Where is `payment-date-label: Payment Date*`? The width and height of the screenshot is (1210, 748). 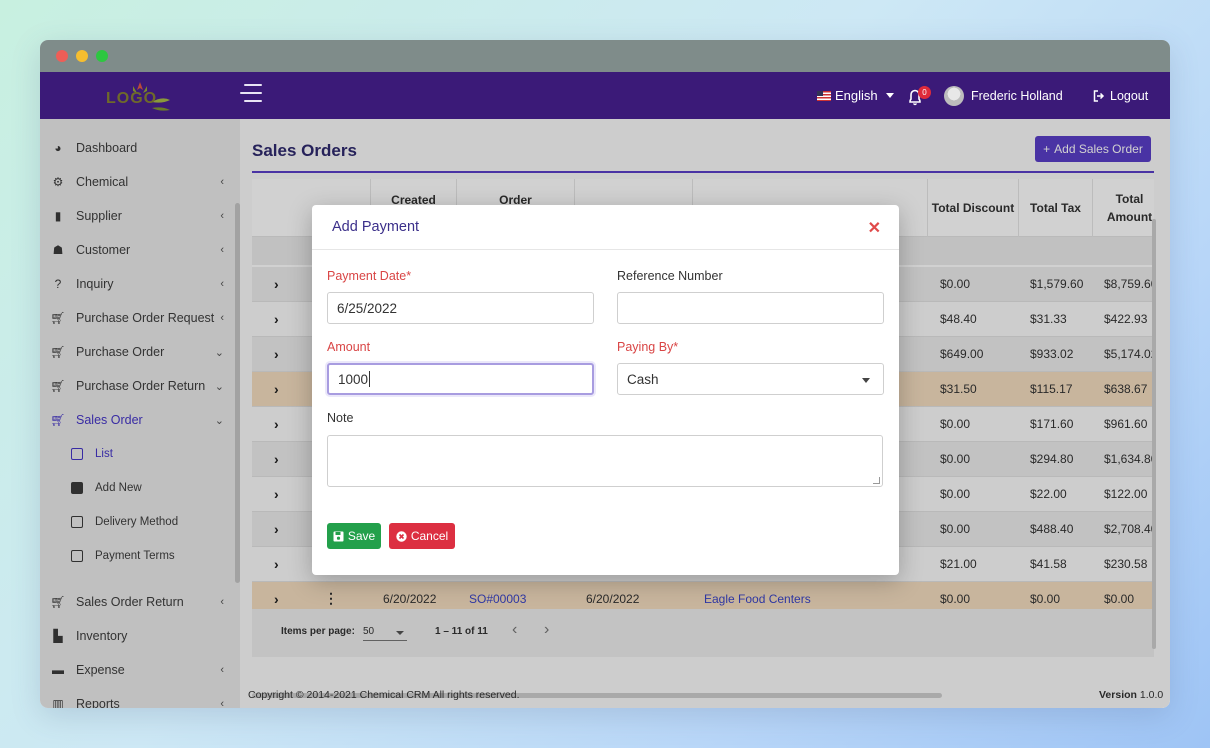
payment-date-label: Payment Date* is located at coordinates (369, 276).